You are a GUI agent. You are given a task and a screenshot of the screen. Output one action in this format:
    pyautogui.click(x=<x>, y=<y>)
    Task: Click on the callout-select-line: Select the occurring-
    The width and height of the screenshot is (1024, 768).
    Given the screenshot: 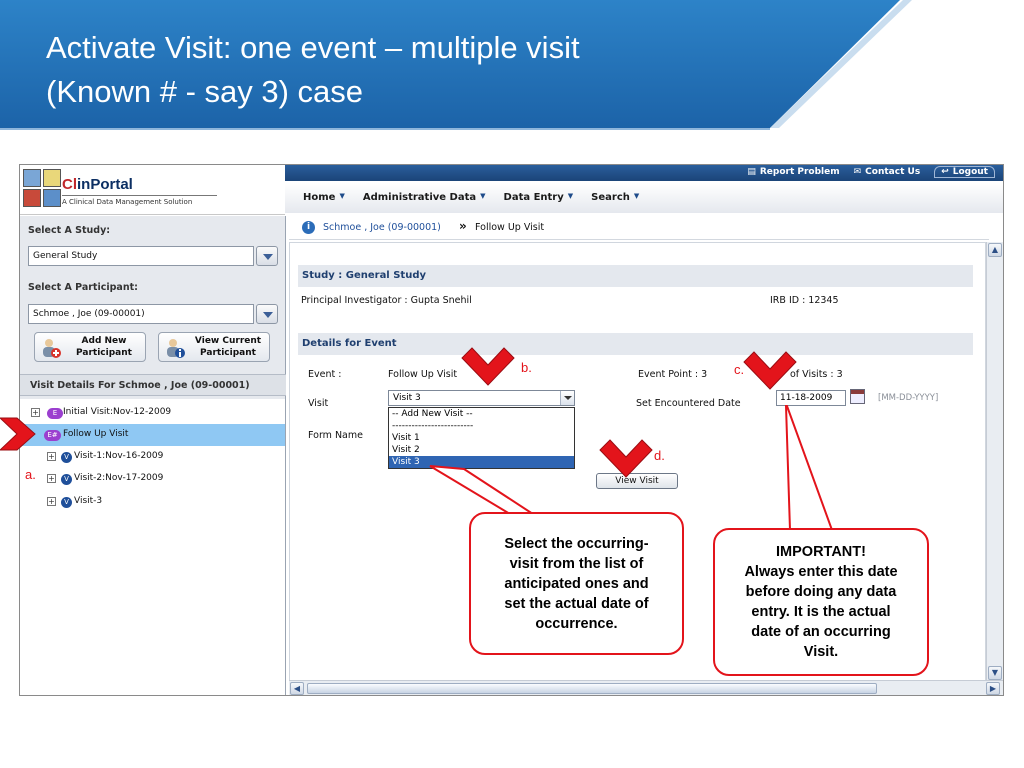 What is the action you would take?
    pyautogui.click(x=576, y=543)
    